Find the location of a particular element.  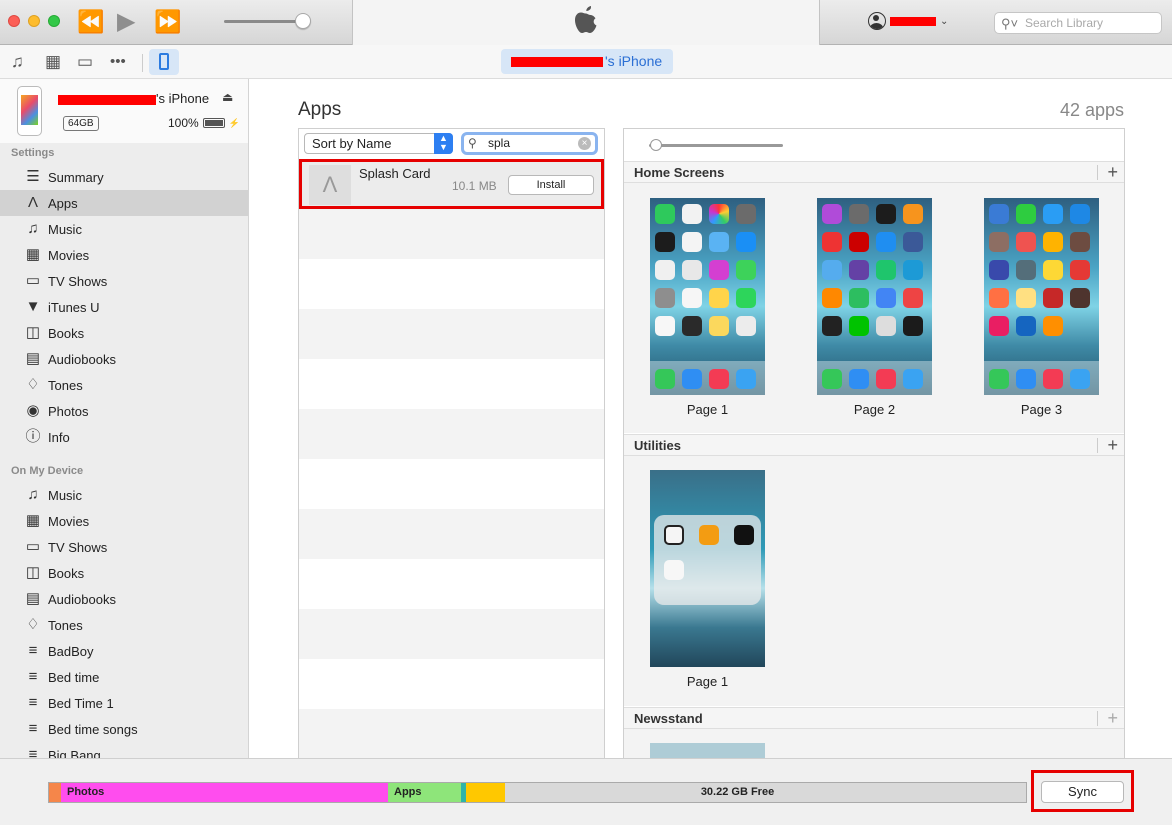

sidebar-item-playlist-bed-time-songs: ≡ Bed time songs is located at coordinates (124, 729).